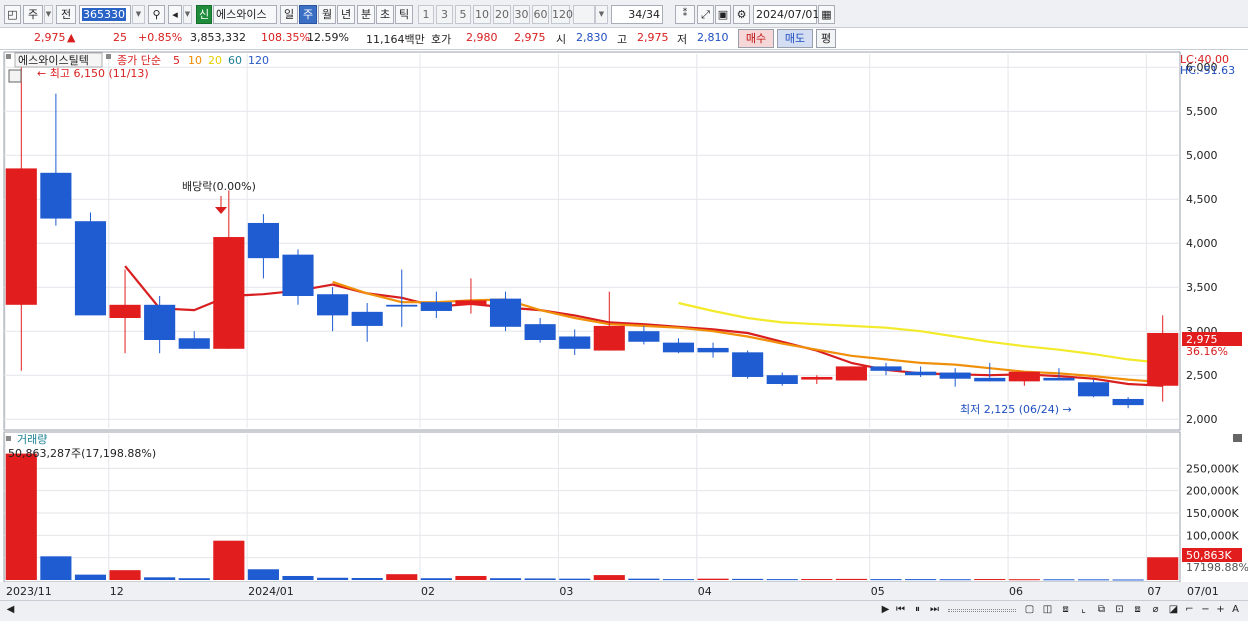  What do you see at coordinates (1220, 610) in the screenshot?
I see `zoom-in-button: +` at bounding box center [1220, 610].